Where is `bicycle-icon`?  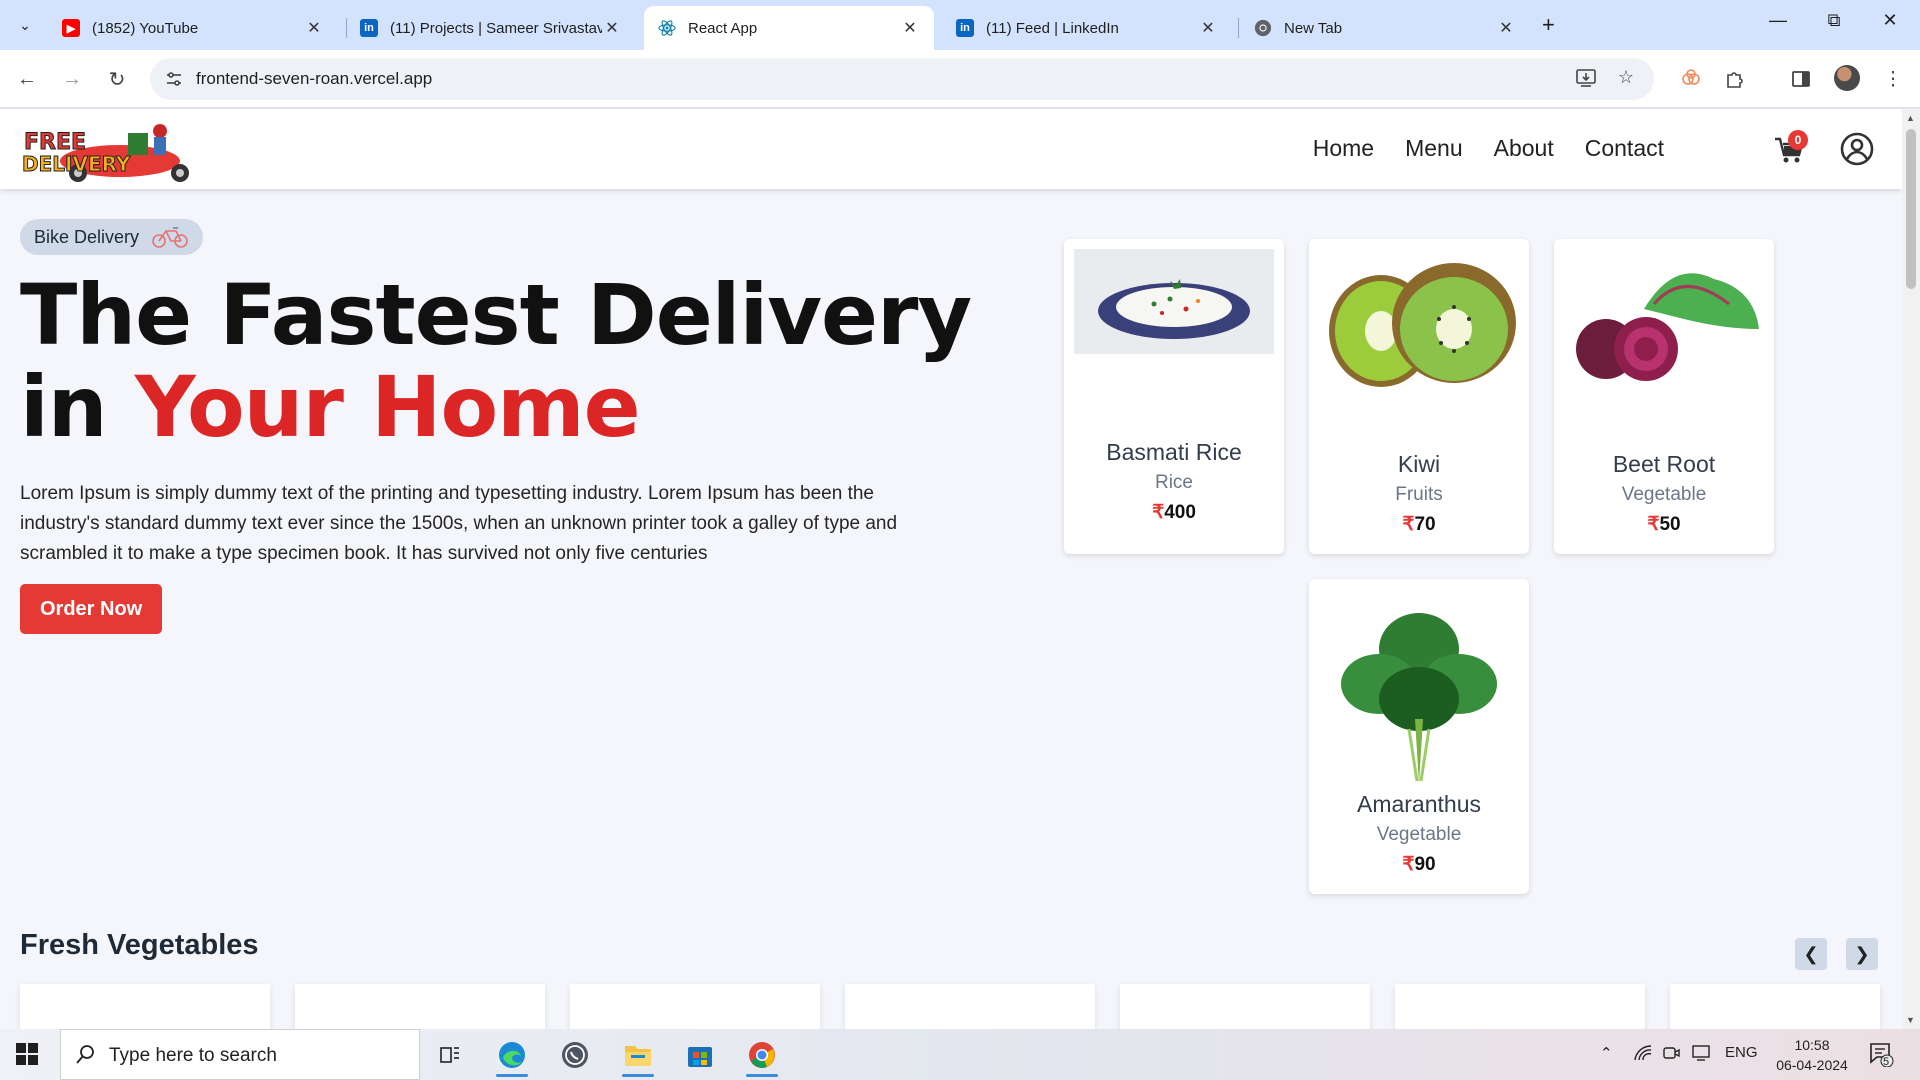 bicycle-icon is located at coordinates (170, 237).